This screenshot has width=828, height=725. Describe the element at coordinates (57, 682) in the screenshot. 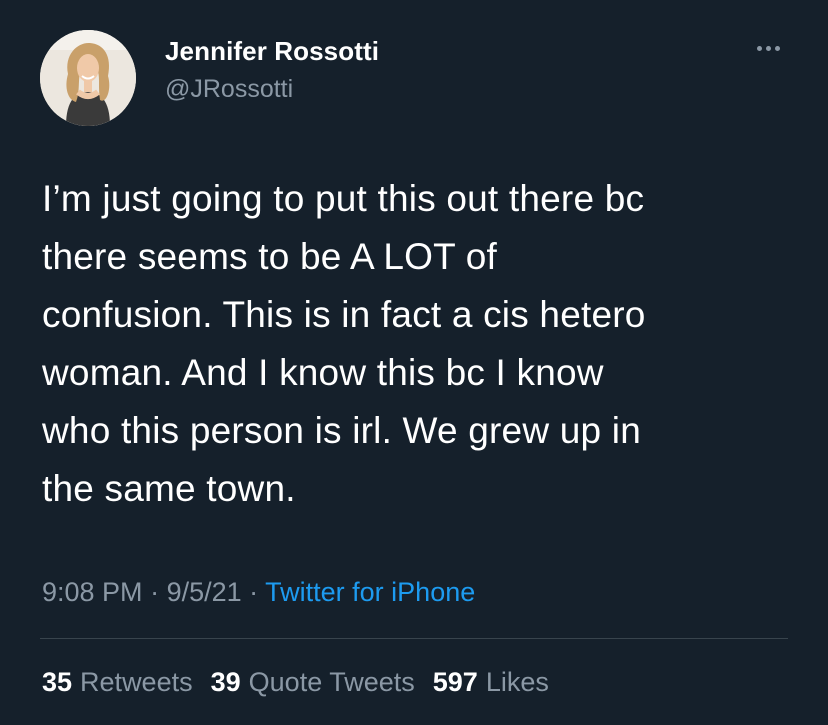

I see `retweets-count: 35` at that location.